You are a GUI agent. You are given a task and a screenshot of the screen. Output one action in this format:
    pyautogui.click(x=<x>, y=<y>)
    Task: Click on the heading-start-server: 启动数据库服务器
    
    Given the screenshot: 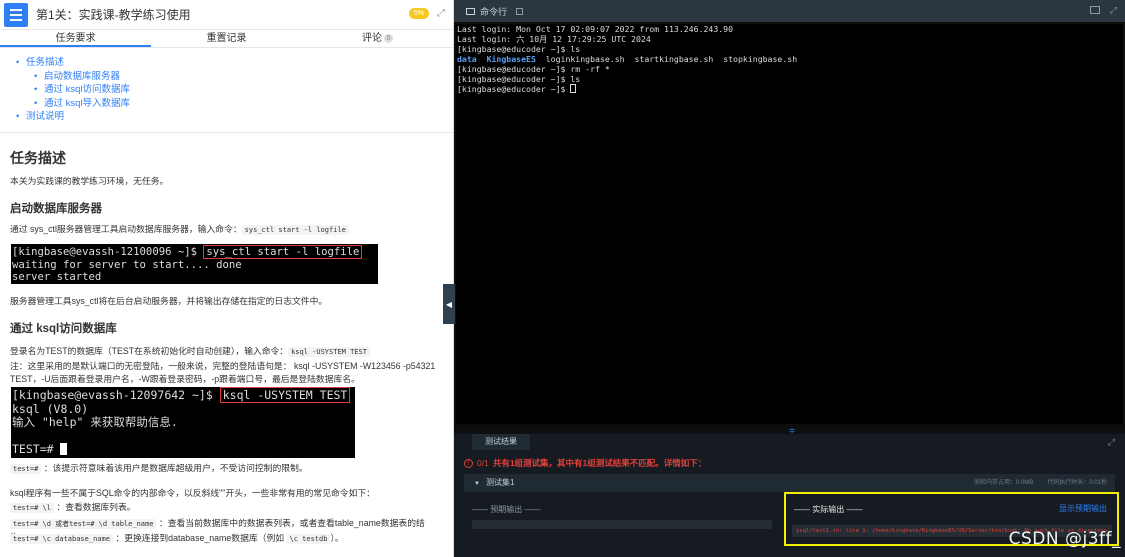 What is the action you would take?
    pyautogui.click(x=56, y=209)
    